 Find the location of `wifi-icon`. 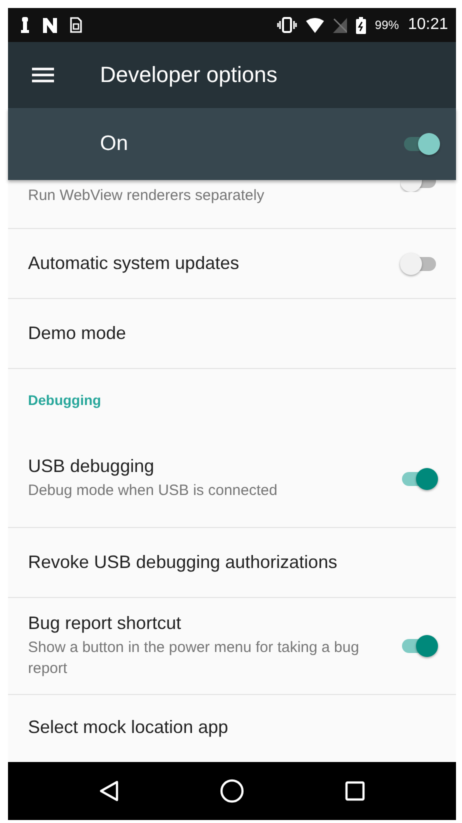

wifi-icon is located at coordinates (315, 25).